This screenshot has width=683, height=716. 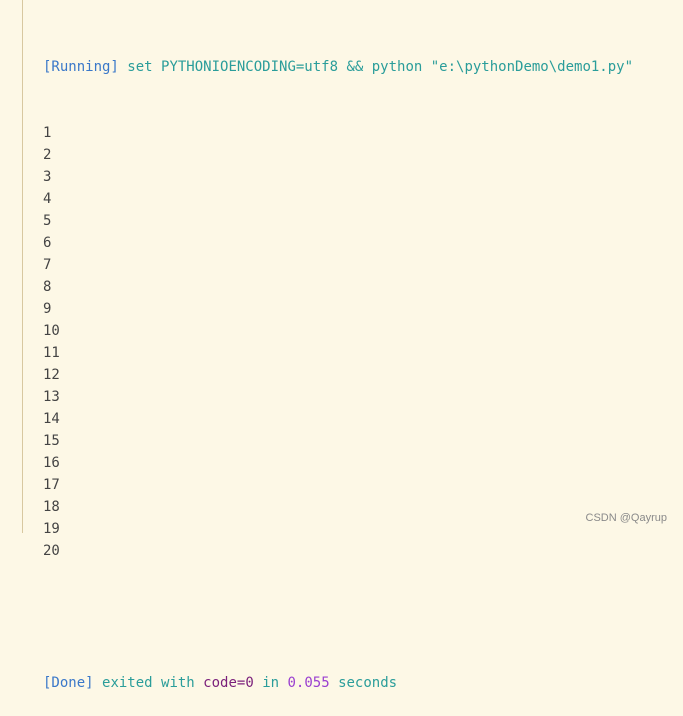 What do you see at coordinates (47, 287) in the screenshot?
I see `output-line: 8` at bounding box center [47, 287].